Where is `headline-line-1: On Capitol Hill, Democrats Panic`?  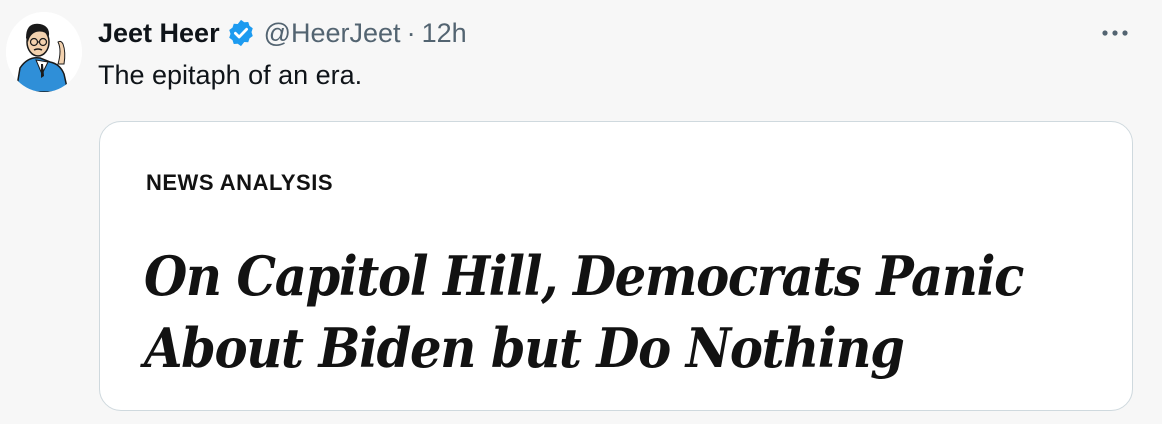 headline-line-1: On Capitol Hill, Democrats Panic is located at coordinates (584, 276).